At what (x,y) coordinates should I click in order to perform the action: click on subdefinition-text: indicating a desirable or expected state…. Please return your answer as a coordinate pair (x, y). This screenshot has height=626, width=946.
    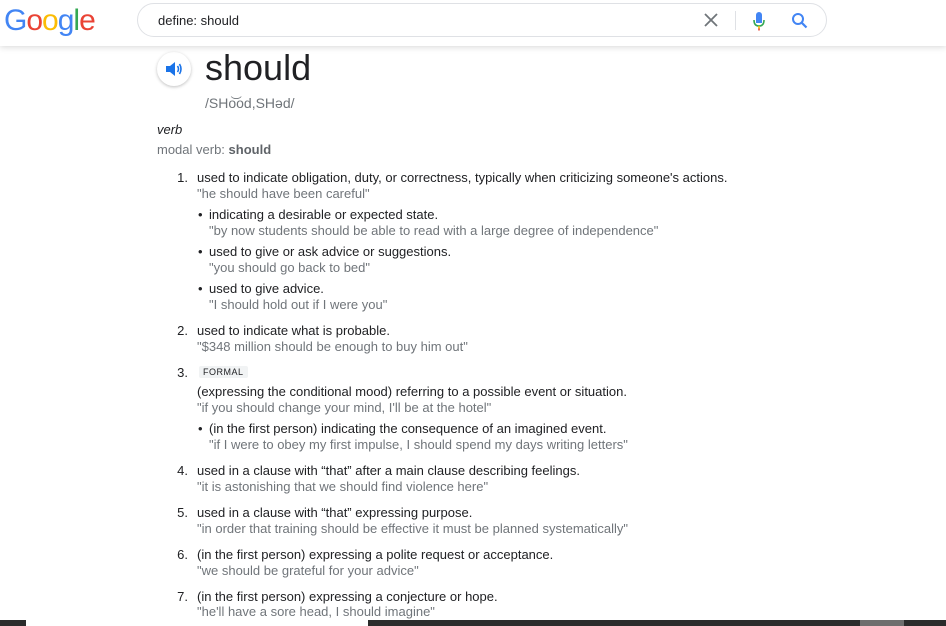
    Looking at the image, I should click on (324, 214).